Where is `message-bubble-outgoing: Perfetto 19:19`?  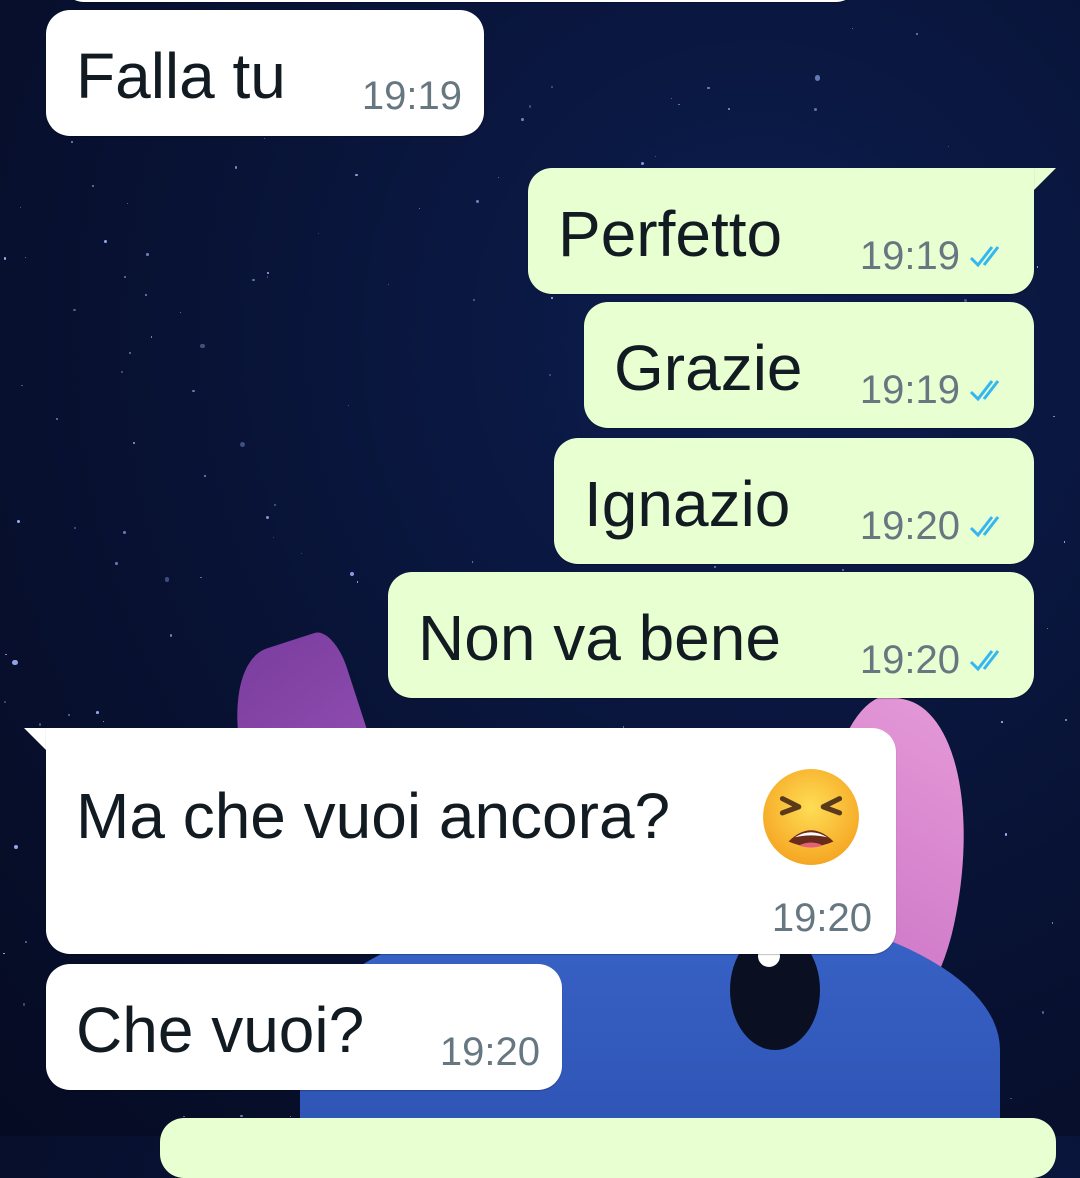
message-bubble-outgoing: Perfetto 19:19 is located at coordinates (781, 231).